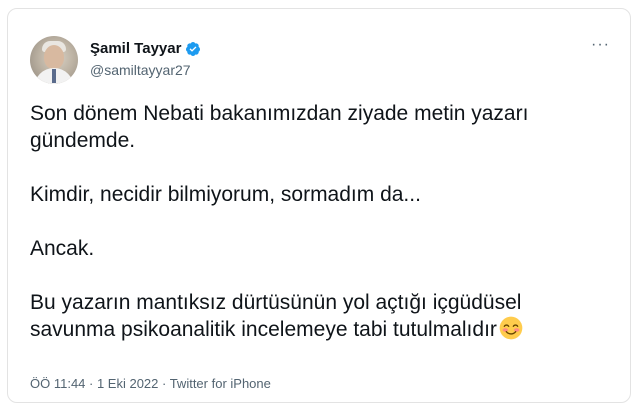 The height and width of the screenshot is (411, 640). Describe the element at coordinates (54, 57) in the screenshot. I see `avatar-face` at that location.